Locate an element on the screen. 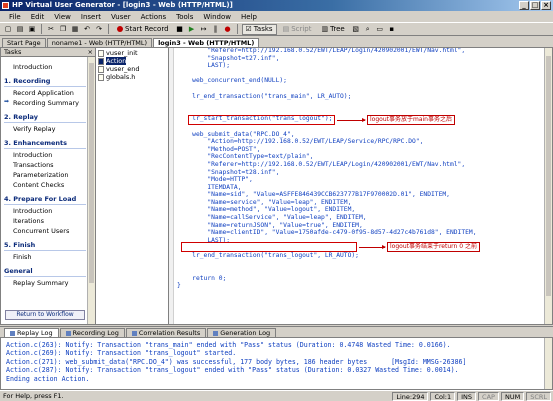 Image resolution: width=553 pixels, height=401 pixels. tree-view-button: ▥ Tree is located at coordinates (333, 29).